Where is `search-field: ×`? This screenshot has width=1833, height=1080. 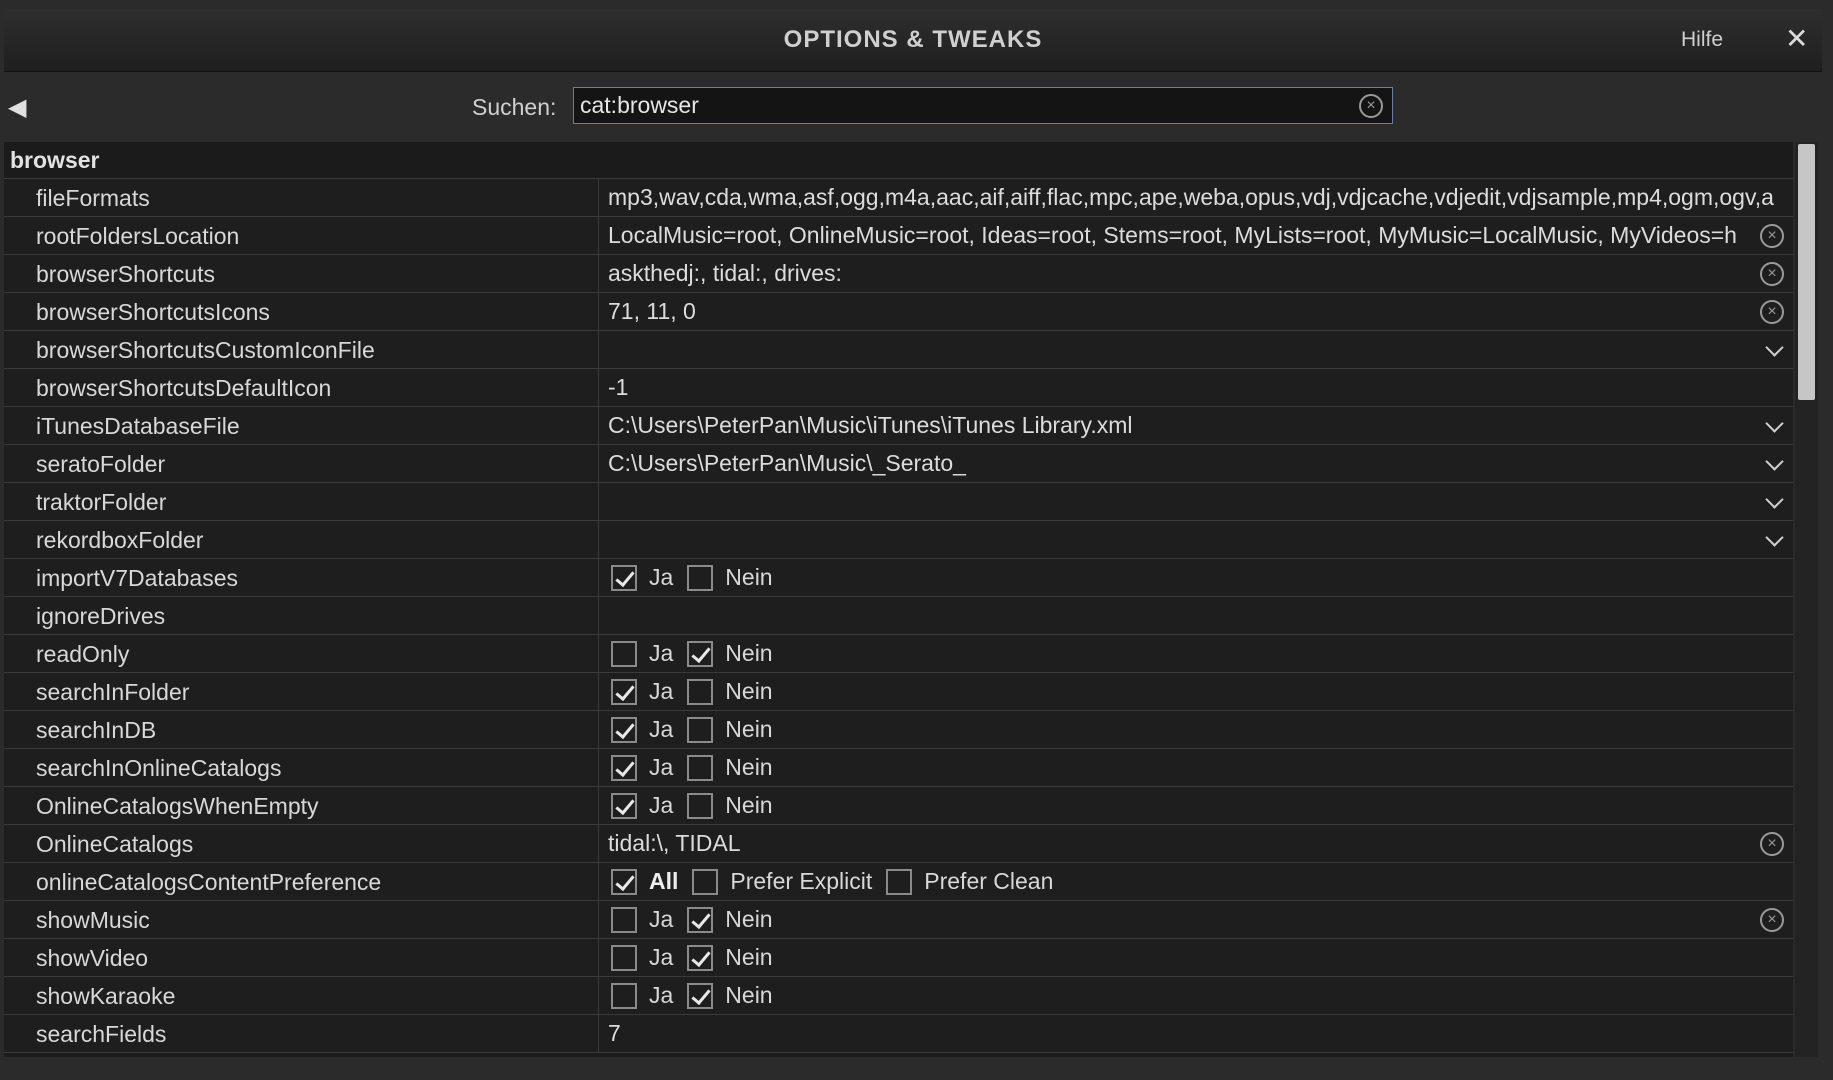
search-field: × is located at coordinates (983, 105).